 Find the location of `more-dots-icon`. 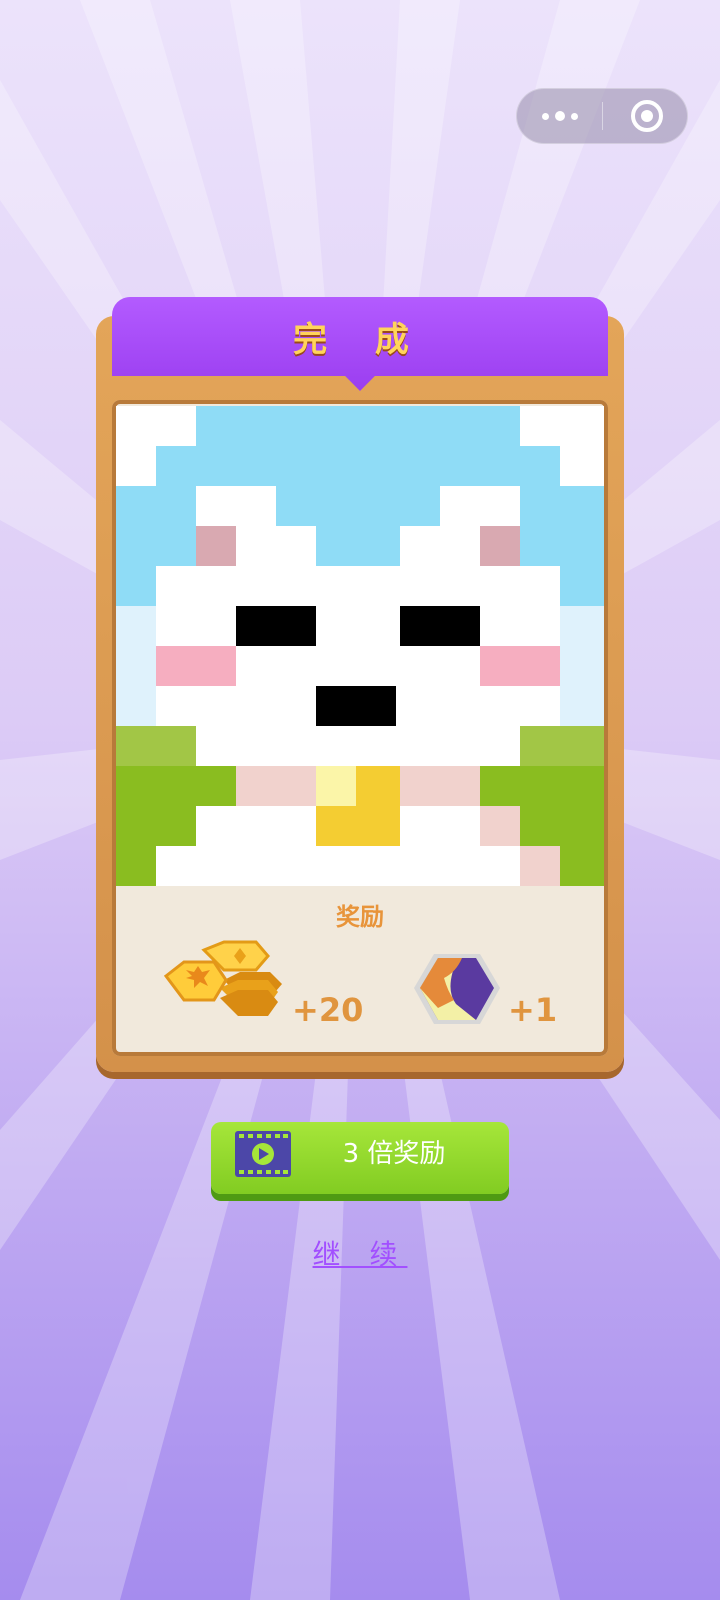

more-dots-icon is located at coordinates (559, 116).